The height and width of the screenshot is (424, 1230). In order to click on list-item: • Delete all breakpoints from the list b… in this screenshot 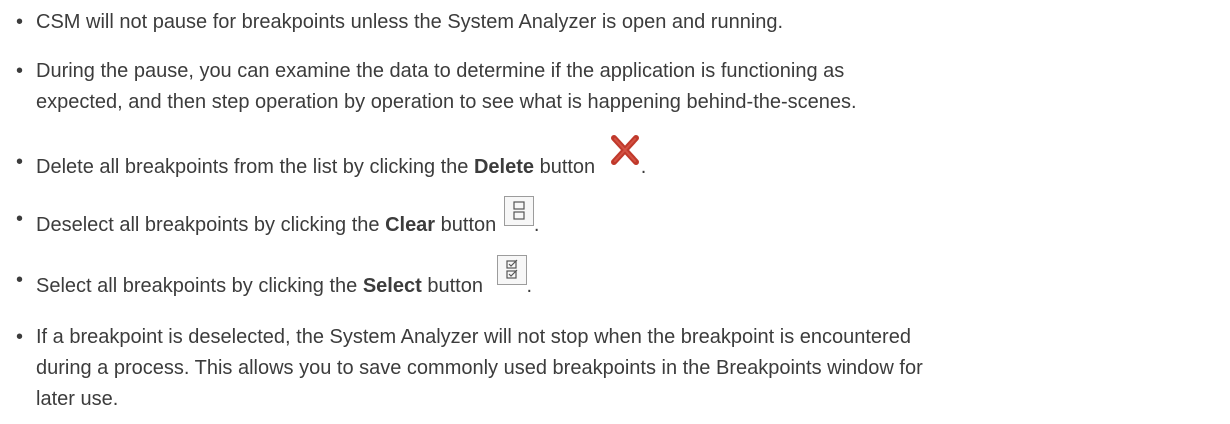, I will do `click(608, 156)`.